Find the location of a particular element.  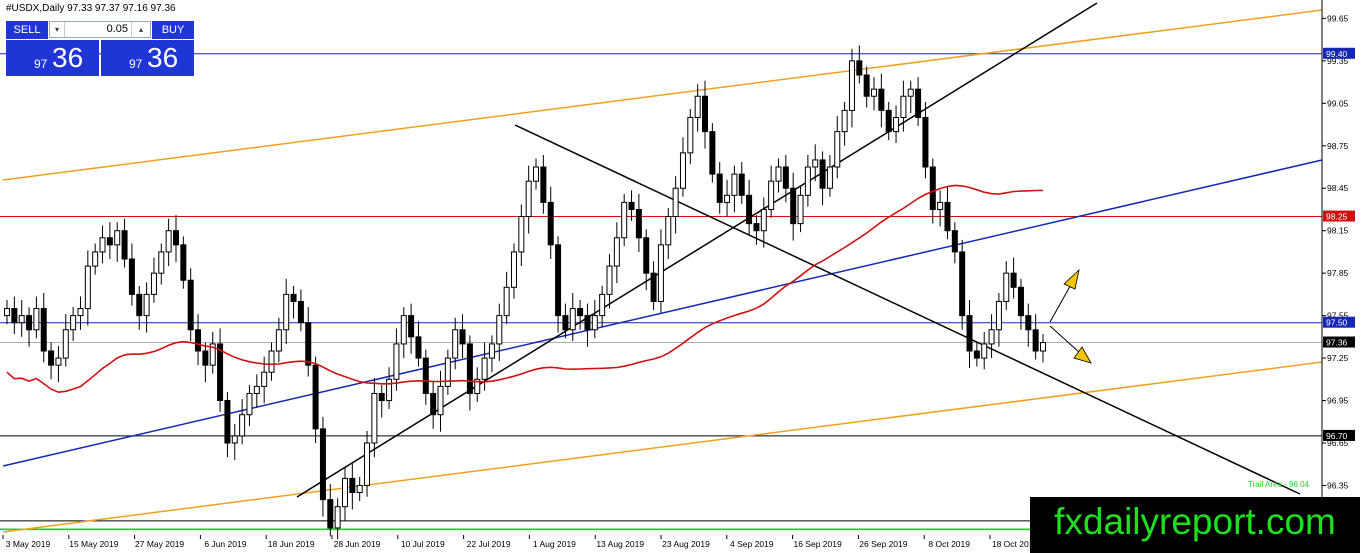

x-tick-label: 3 May 2019 is located at coordinates (28, 544).